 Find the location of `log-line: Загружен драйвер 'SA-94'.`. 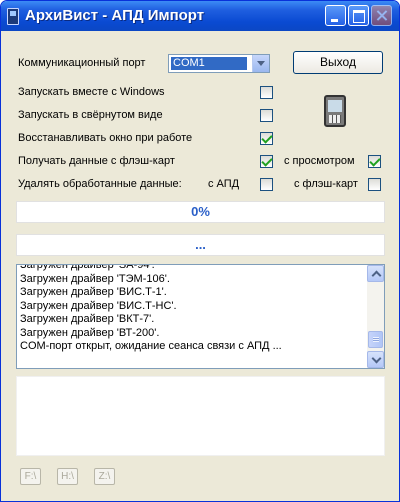

log-line: Загружен драйвер 'SA-94'. is located at coordinates (87, 267).